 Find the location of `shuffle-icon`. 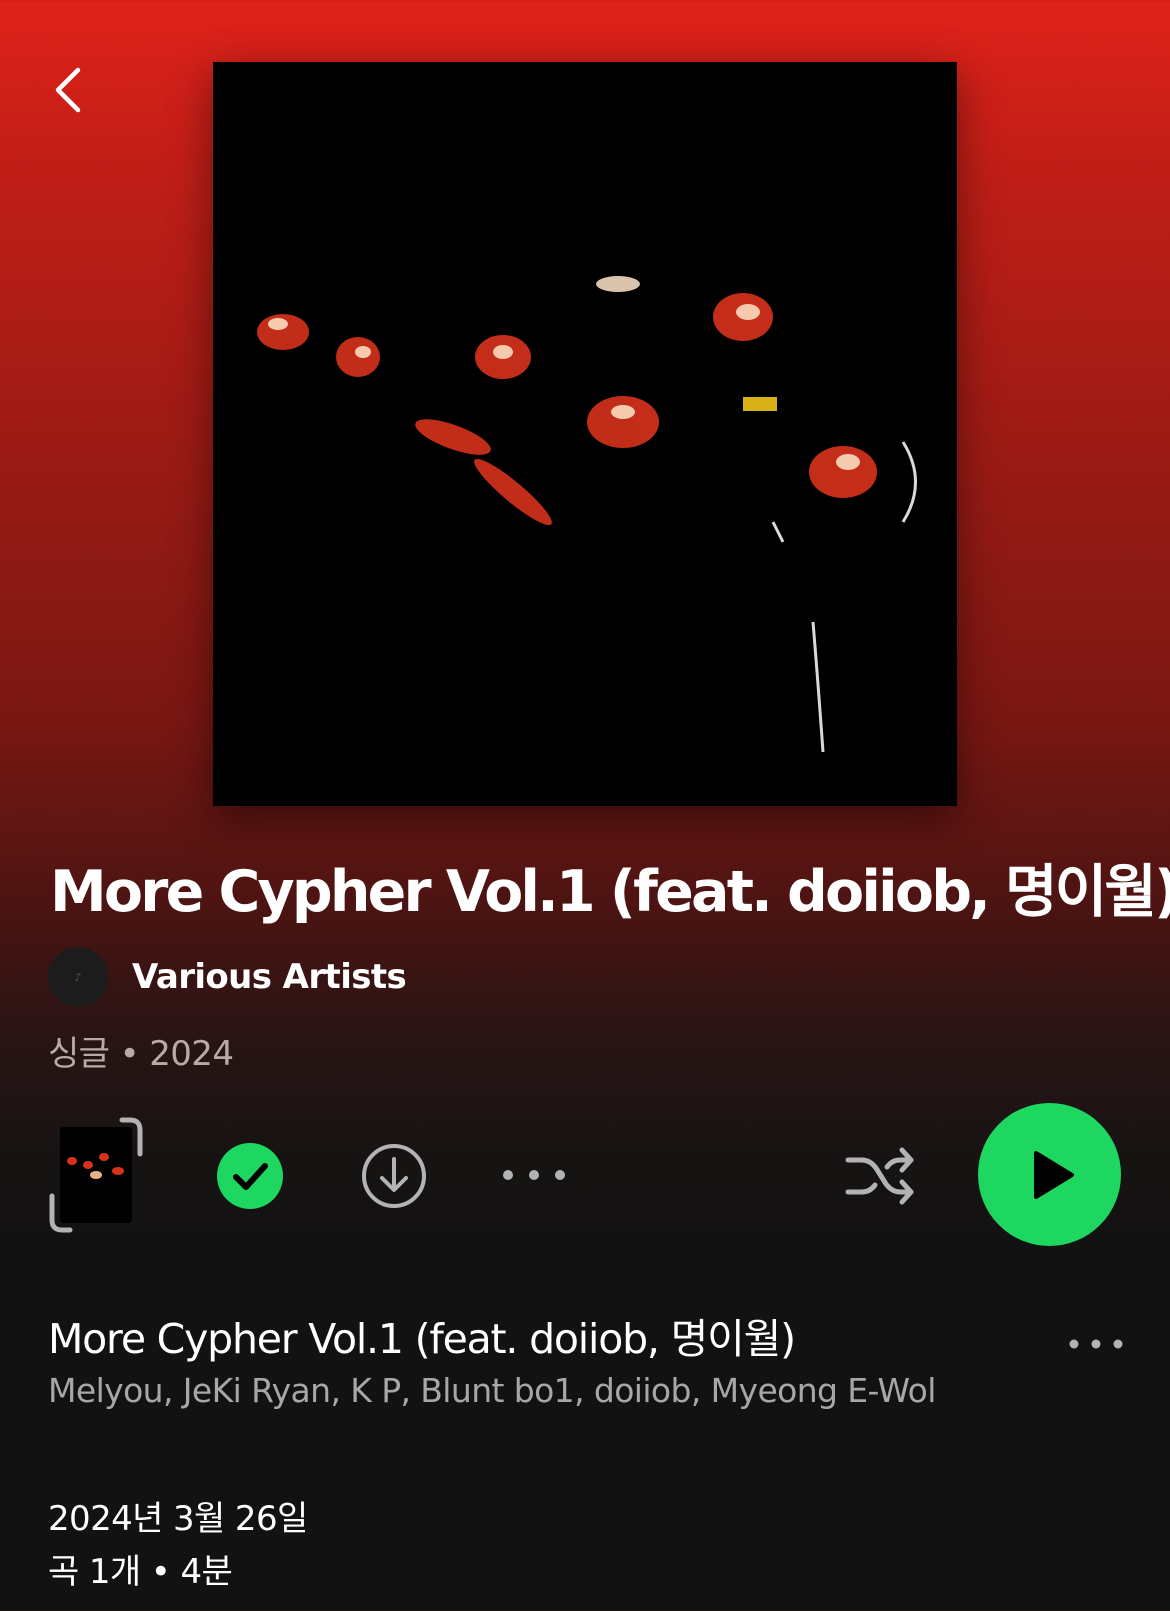

shuffle-icon is located at coordinates (879, 1176).